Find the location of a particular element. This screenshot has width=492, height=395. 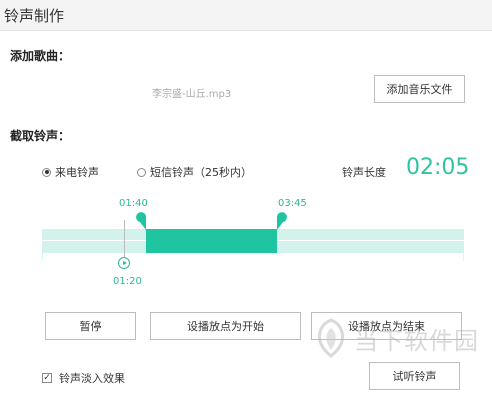

timeline-selection is located at coordinates (211, 241).